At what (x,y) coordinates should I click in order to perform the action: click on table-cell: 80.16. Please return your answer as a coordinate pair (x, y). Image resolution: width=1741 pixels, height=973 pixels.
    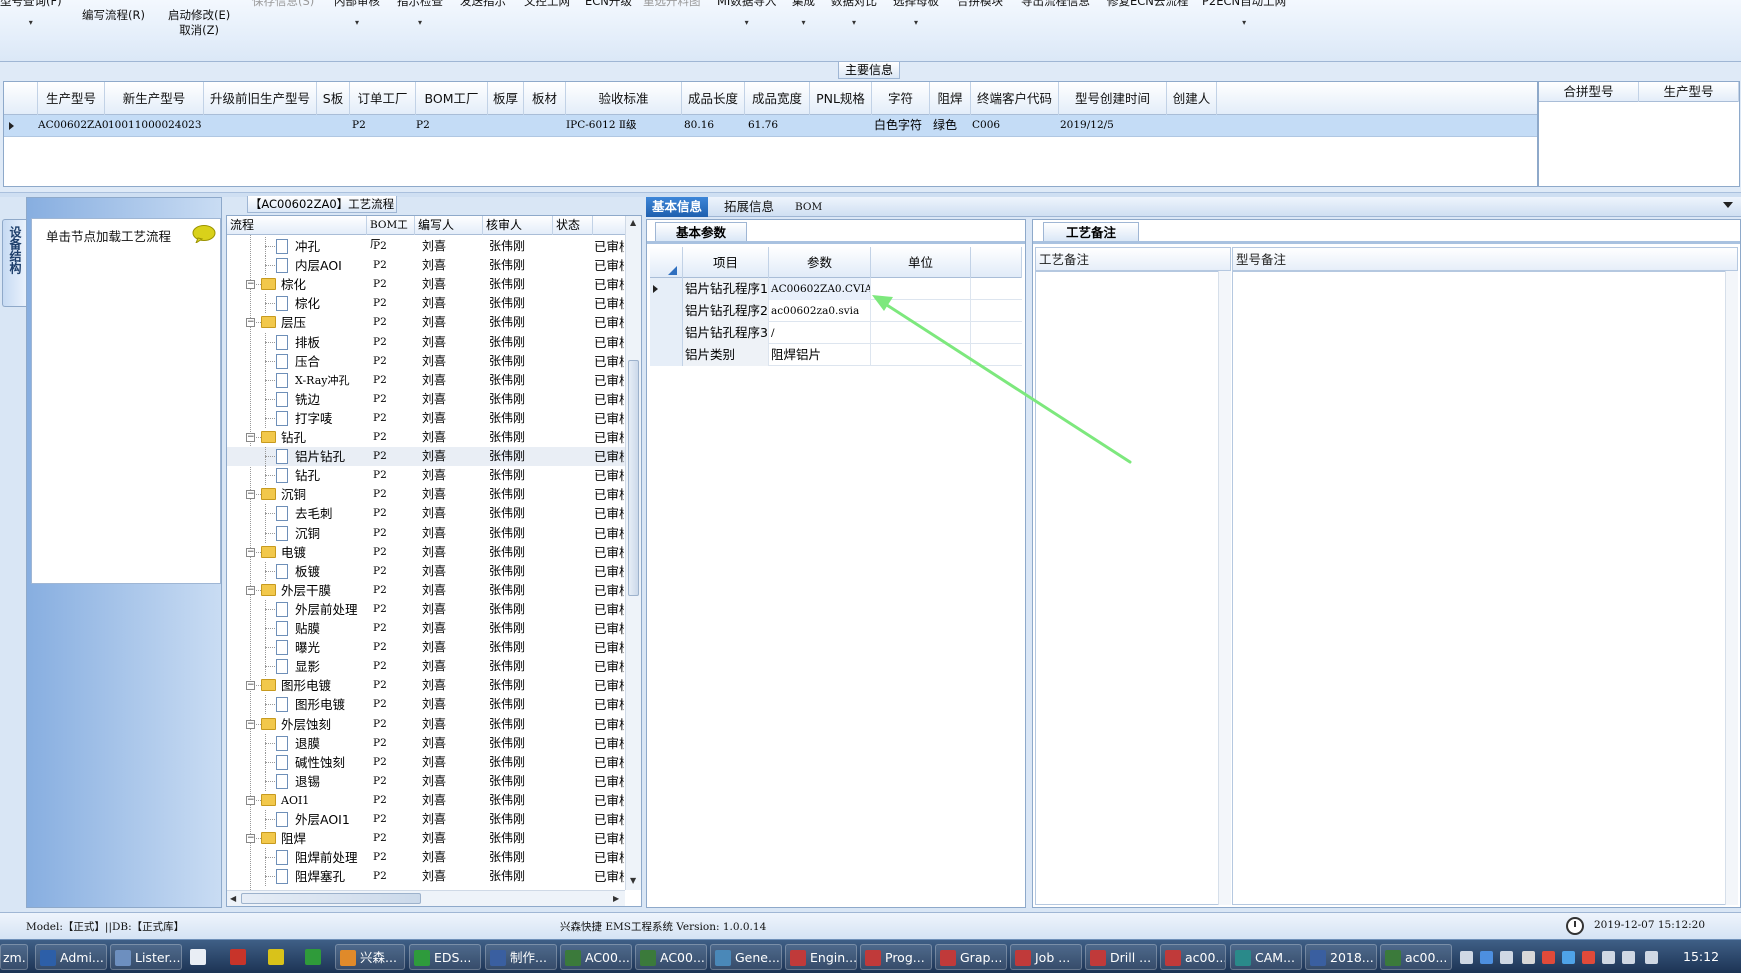
    Looking at the image, I should click on (699, 125).